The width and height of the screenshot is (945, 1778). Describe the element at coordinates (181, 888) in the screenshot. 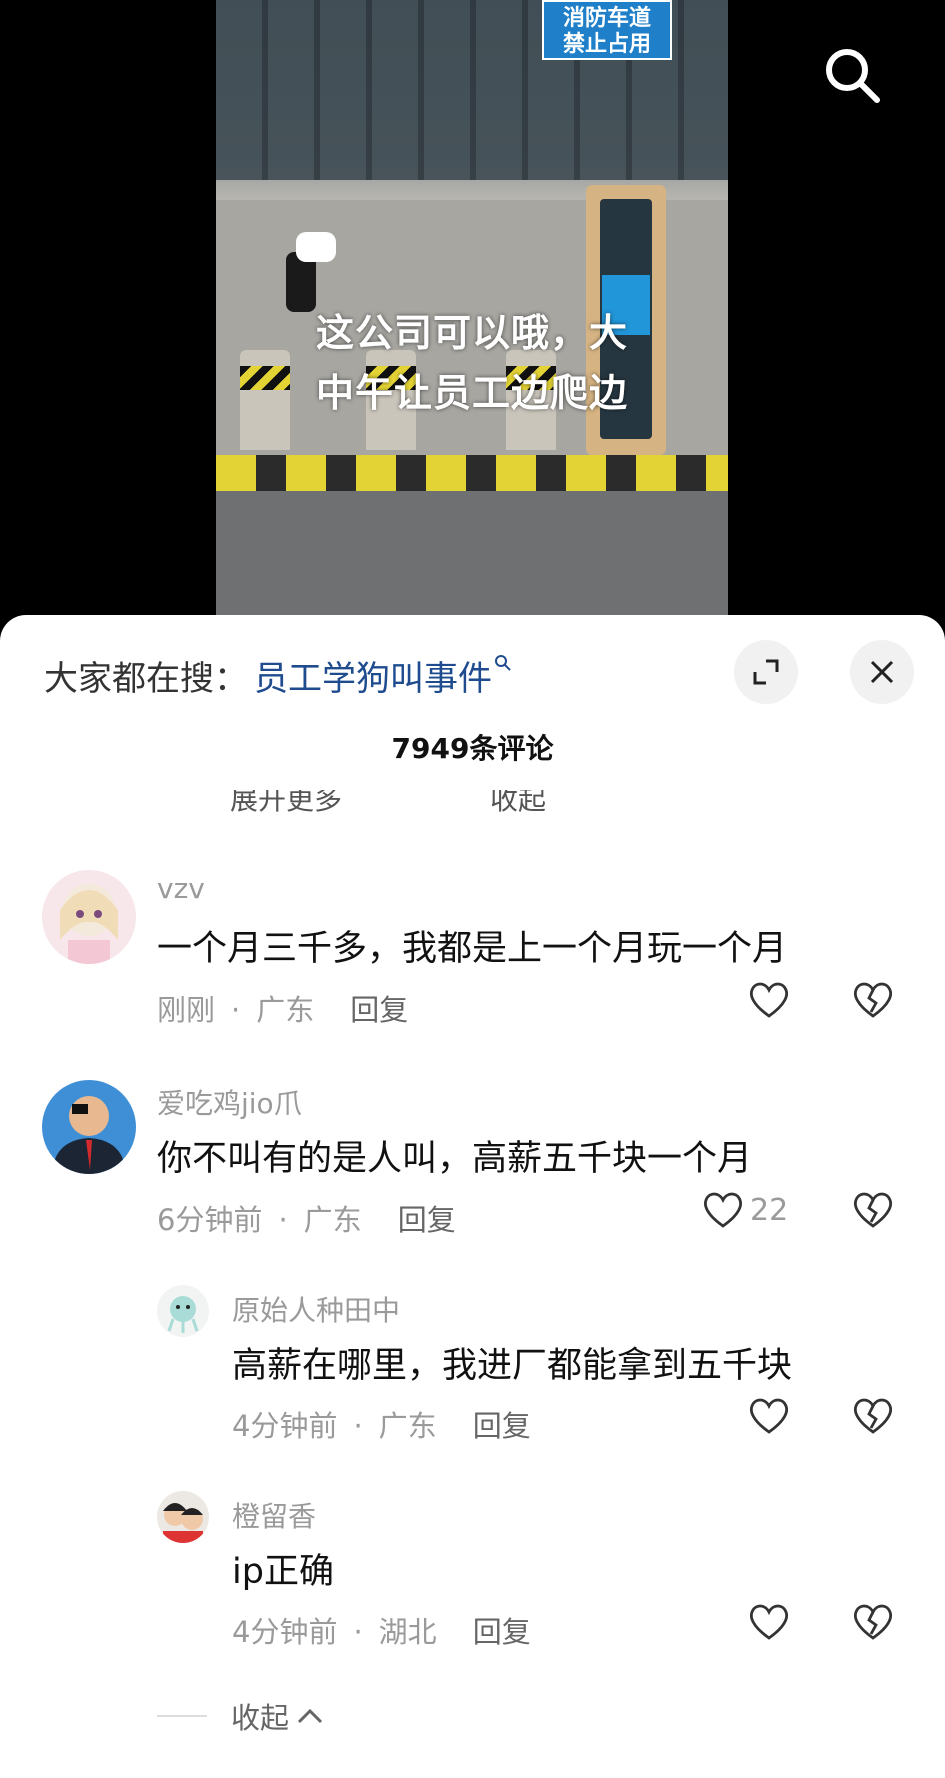

I see `comment-username: vzv` at that location.